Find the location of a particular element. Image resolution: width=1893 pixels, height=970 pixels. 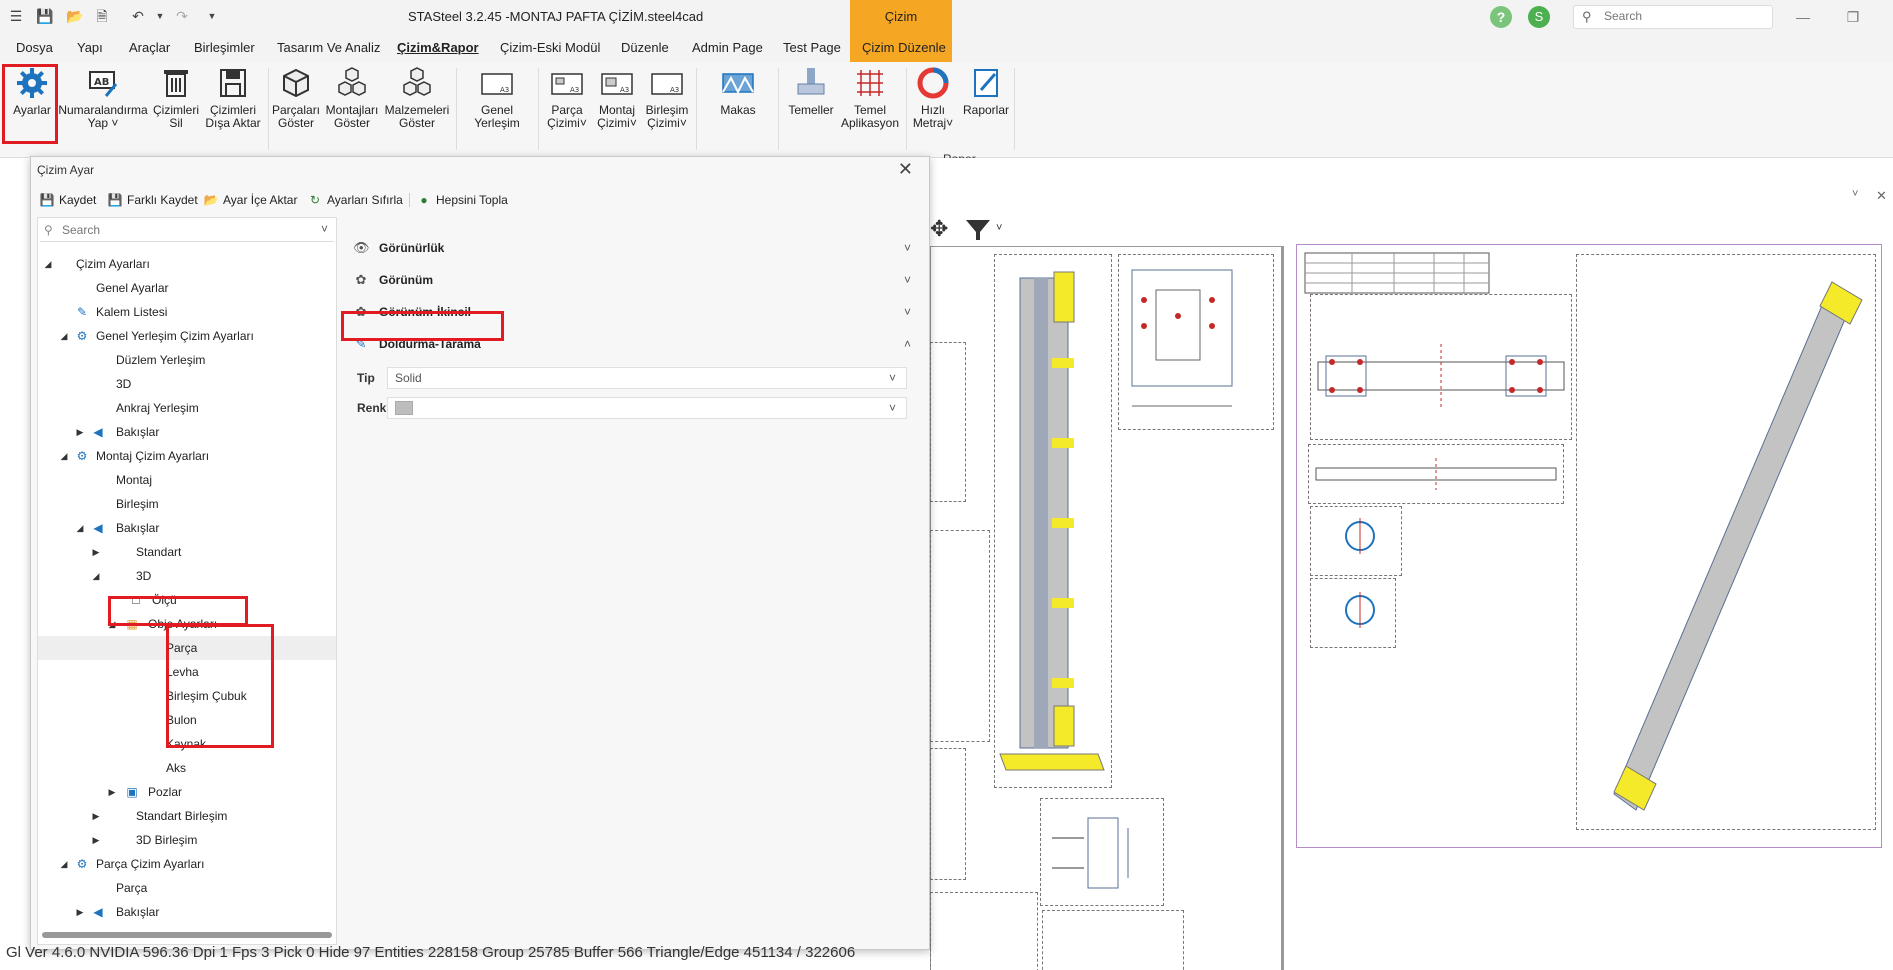

tab-tasarim-ve-analiz: Tasarım Ve Analiz is located at coordinates (328, 47).